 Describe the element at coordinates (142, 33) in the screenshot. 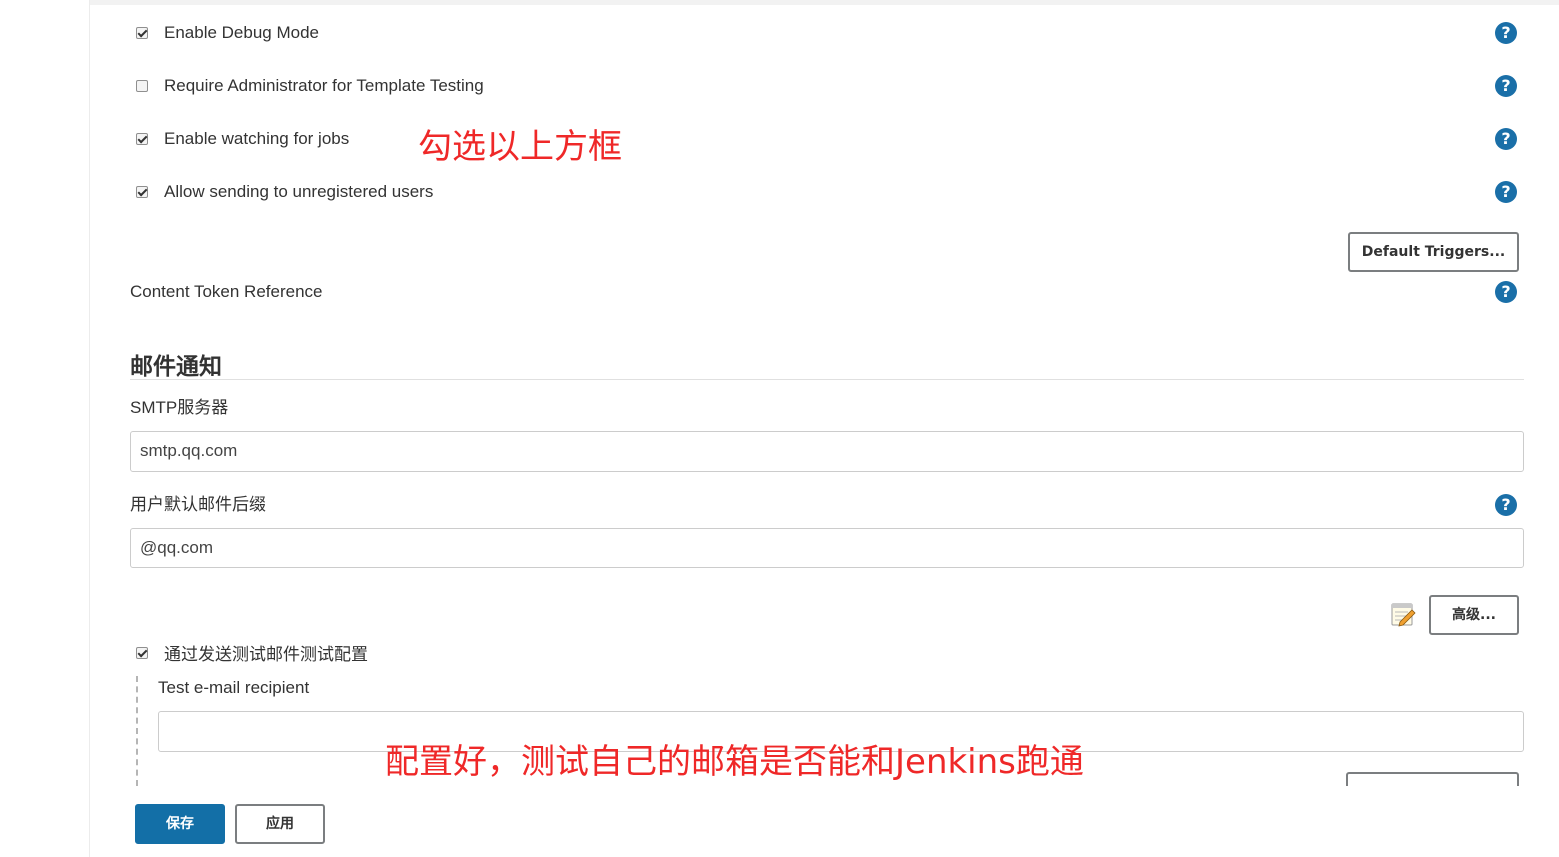

I see `checkbox-enable-debug-mode` at that location.